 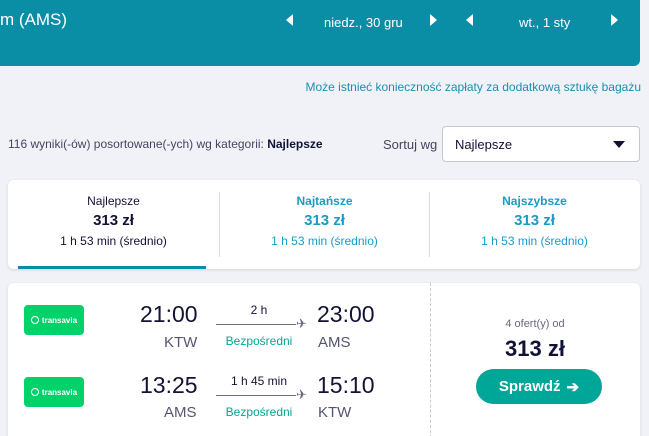 I want to click on tab-fastest-name: Najszybsze, so click(x=534, y=201).